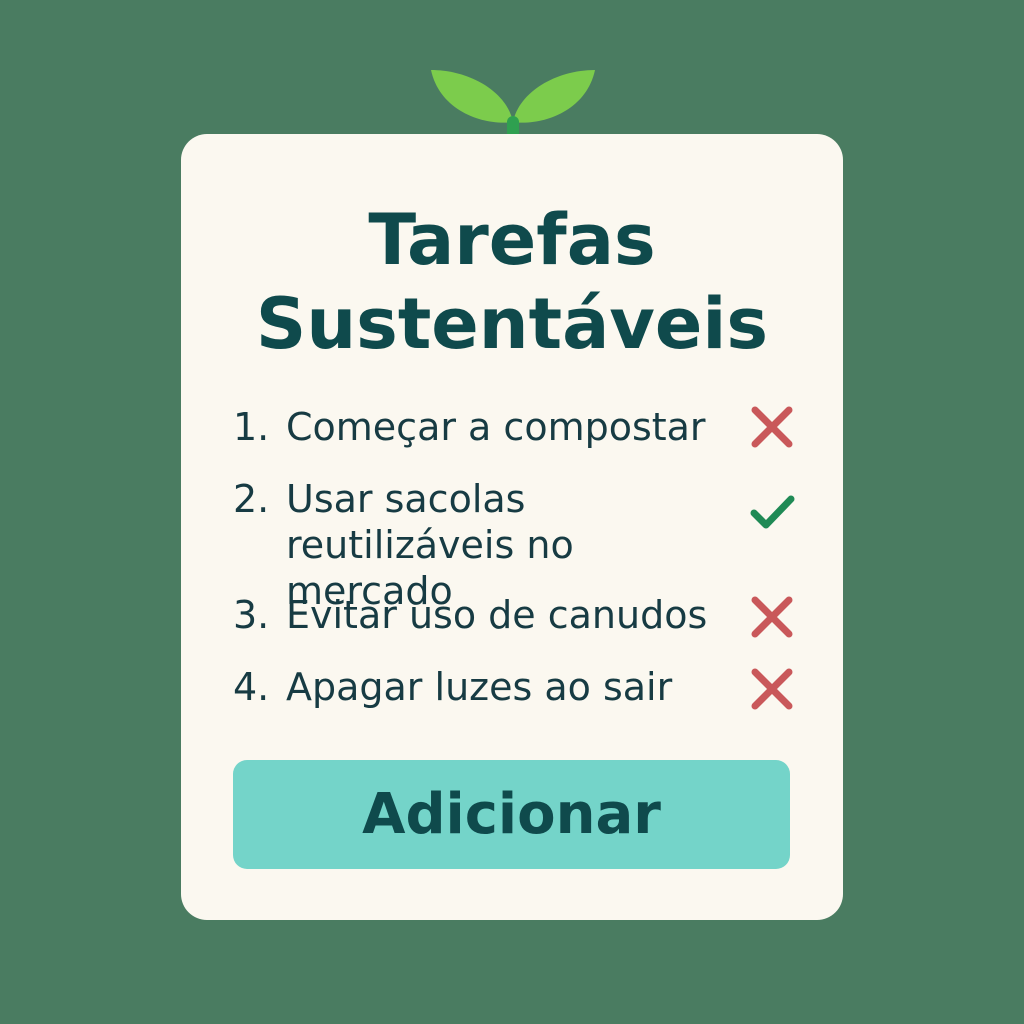 This screenshot has width=1024, height=1024. What do you see at coordinates (496, 427) in the screenshot?
I see `task-label: Começar a compostar` at bounding box center [496, 427].